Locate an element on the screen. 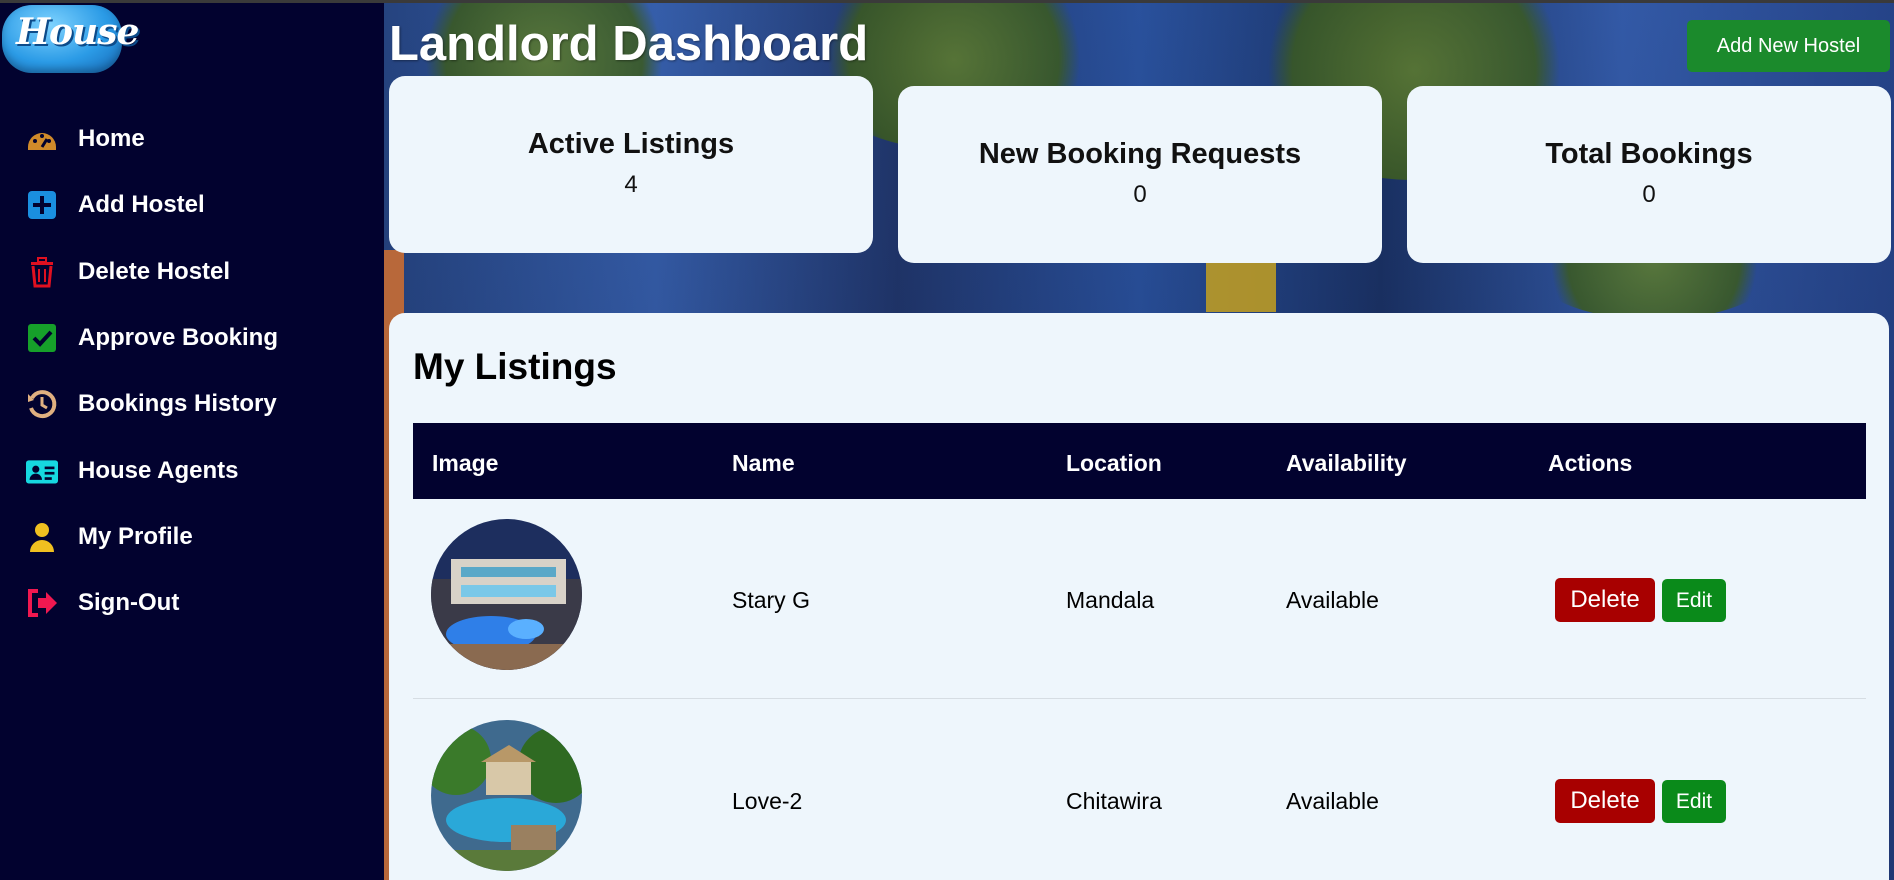 This screenshot has width=1894, height=880. page-title: Landlord Dashboard is located at coordinates (629, 44).